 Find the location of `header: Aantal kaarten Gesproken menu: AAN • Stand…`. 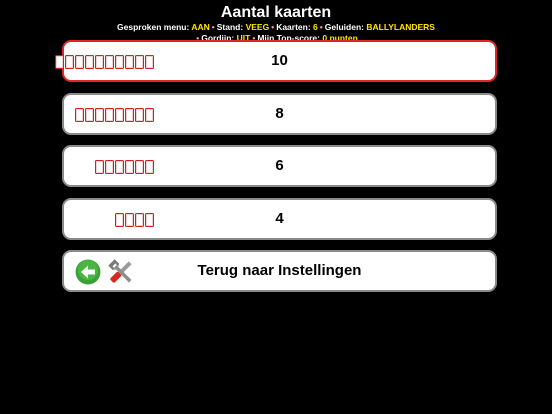

header: Aantal kaarten Gesproken menu: AAN • Stand… is located at coordinates (276, 22).